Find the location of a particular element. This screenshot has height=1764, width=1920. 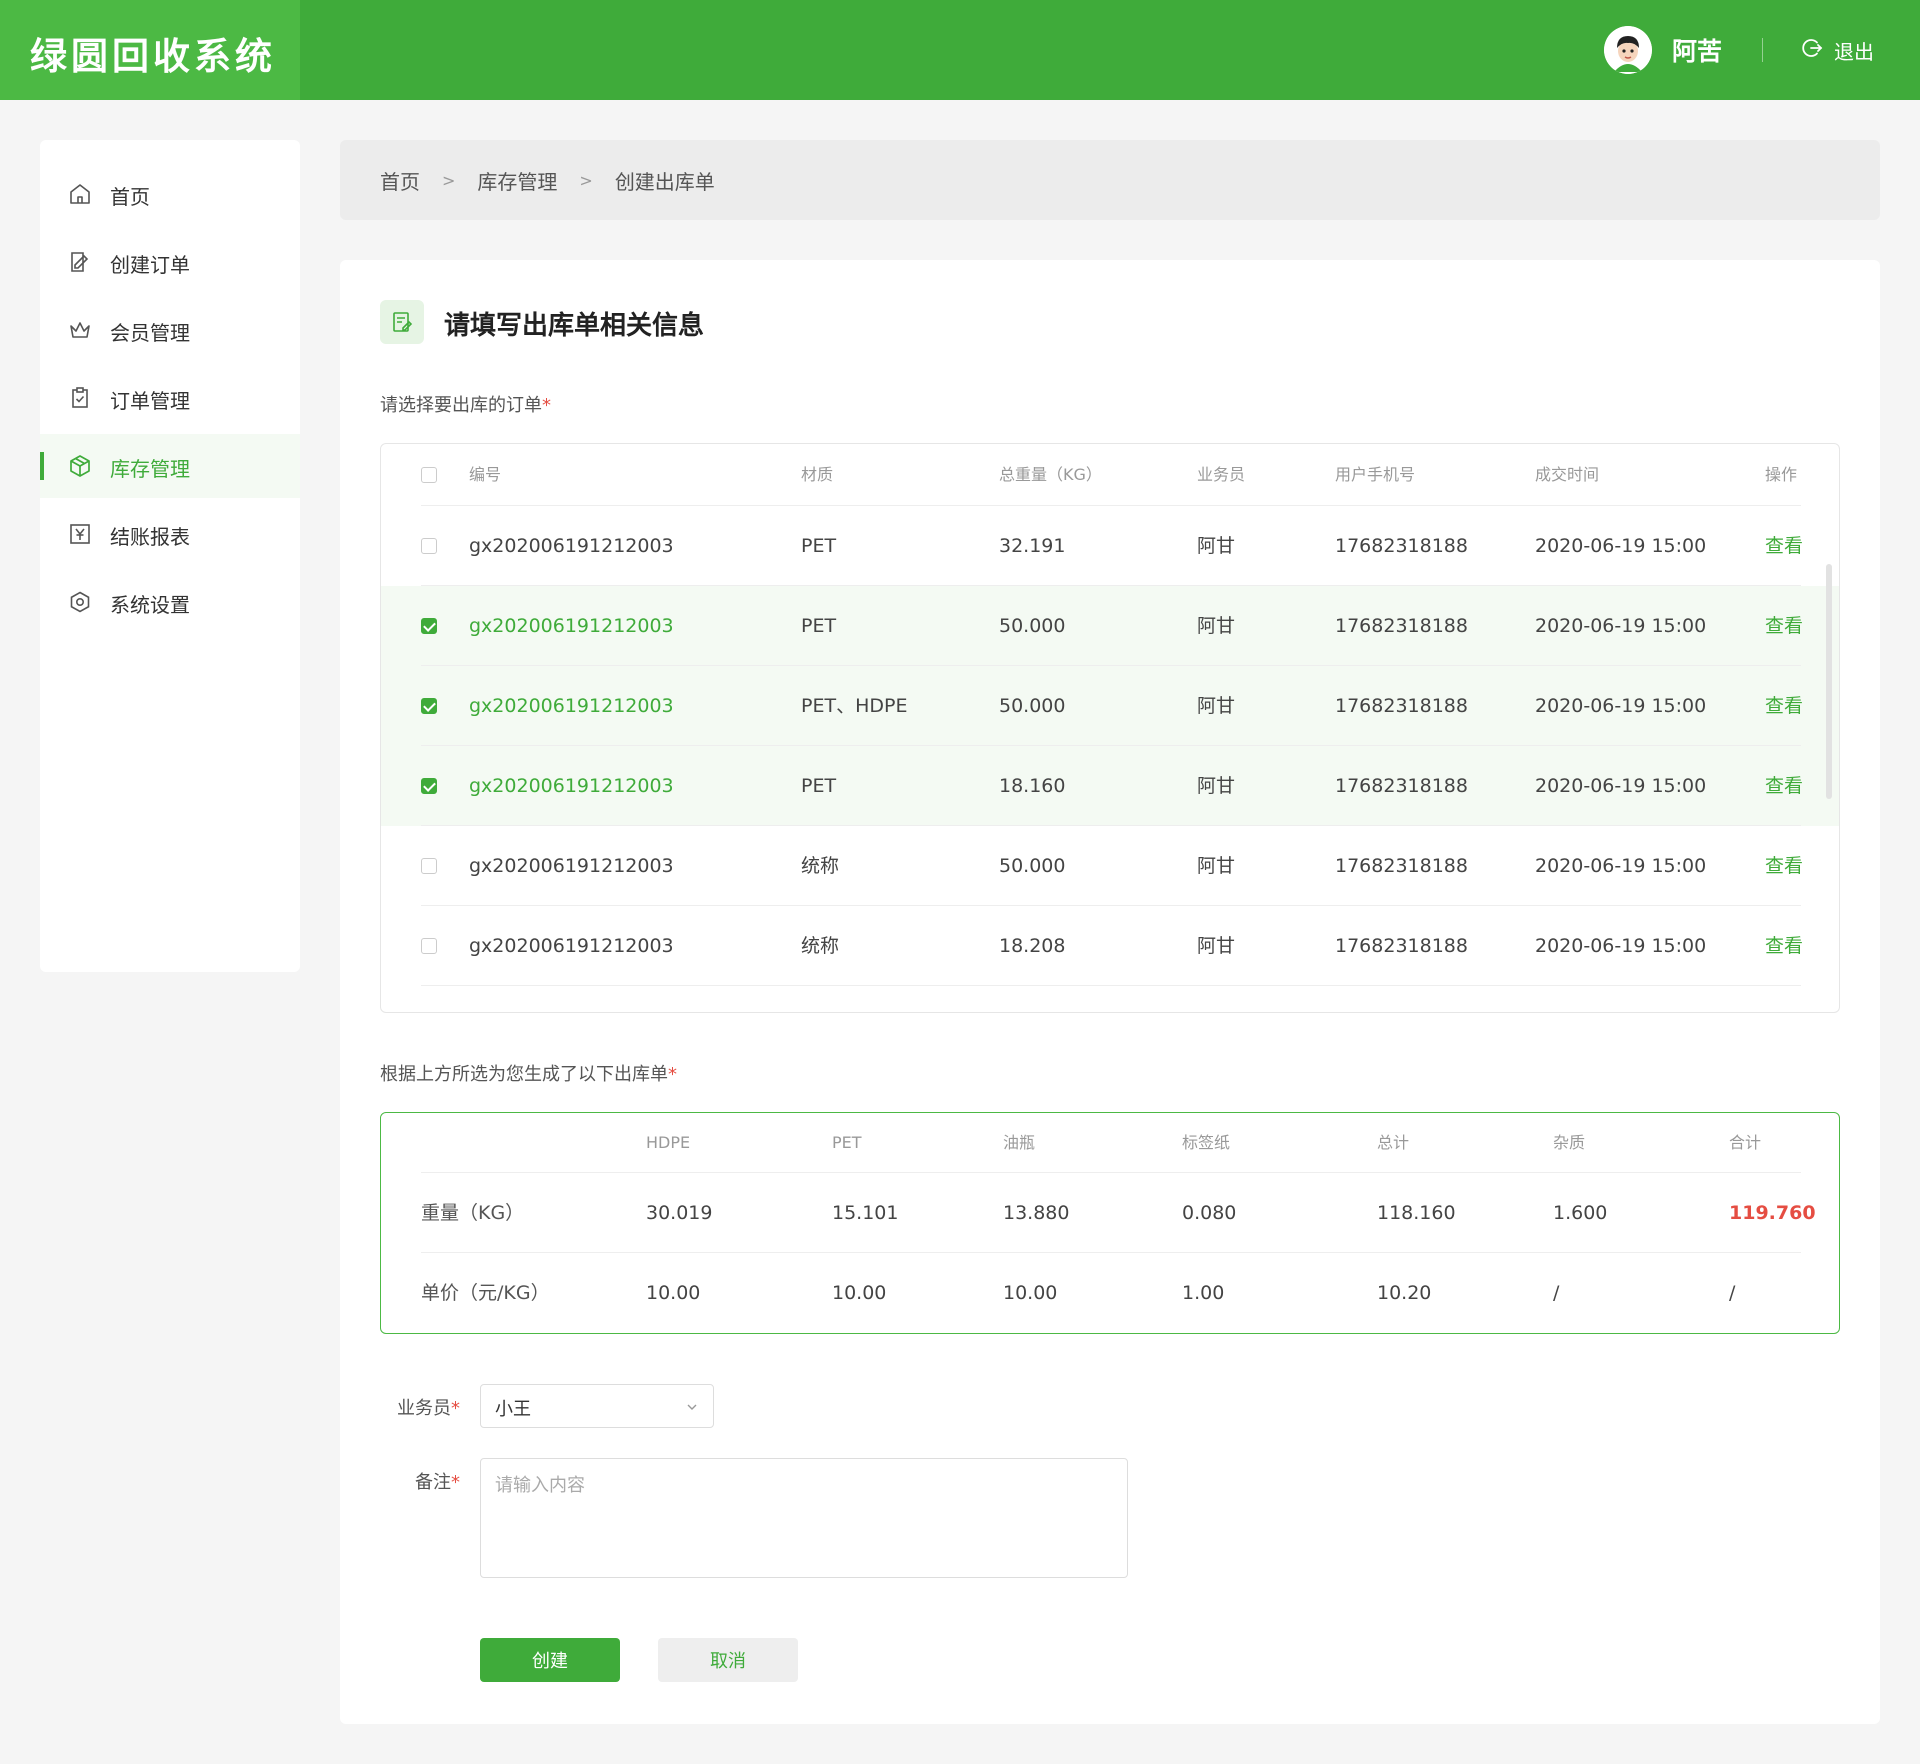

form-edit-icon is located at coordinates (402, 322).